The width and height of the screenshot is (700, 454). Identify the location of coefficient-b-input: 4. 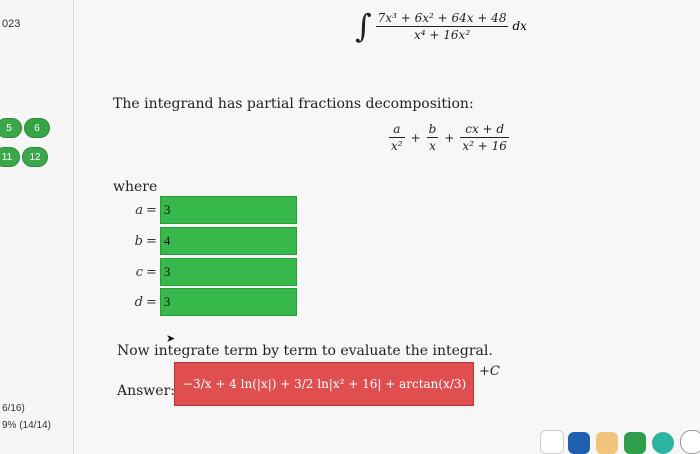
(228, 241).